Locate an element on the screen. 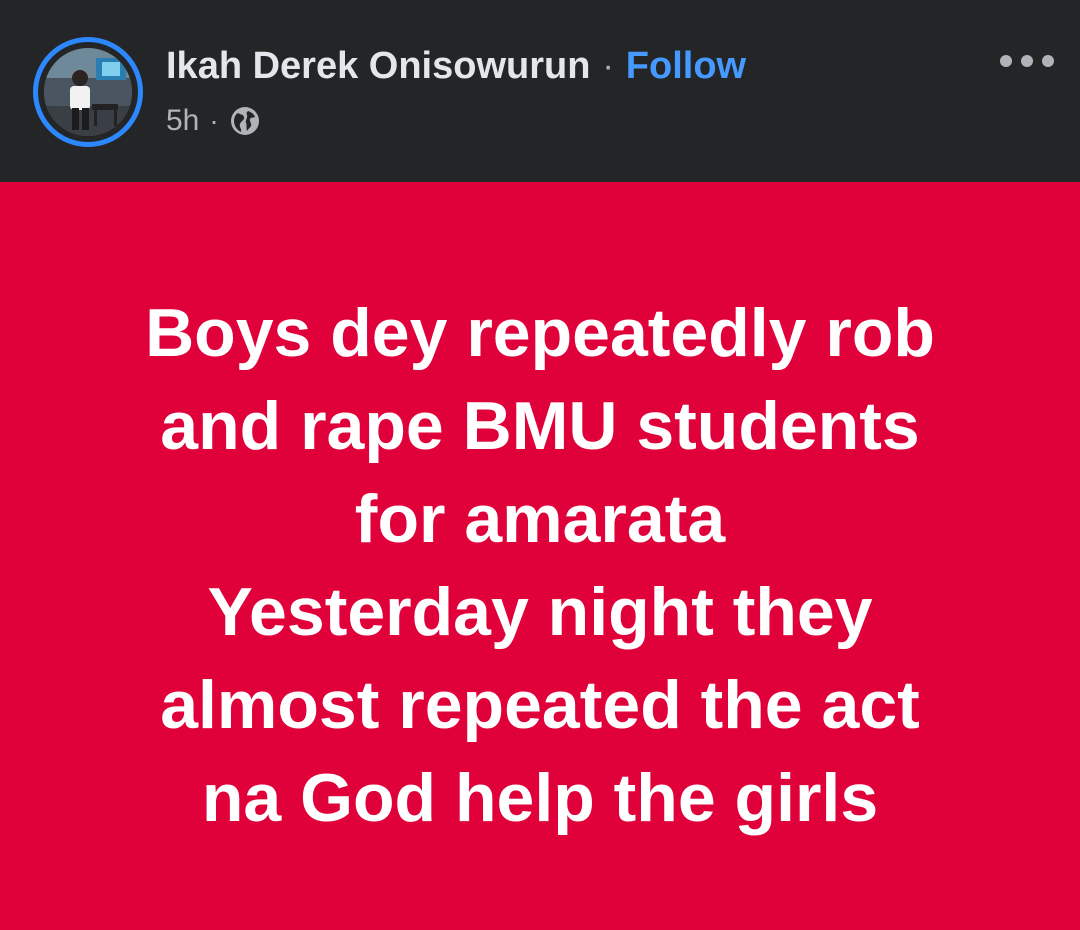 The image size is (1080, 930). avatar is located at coordinates (88, 92).